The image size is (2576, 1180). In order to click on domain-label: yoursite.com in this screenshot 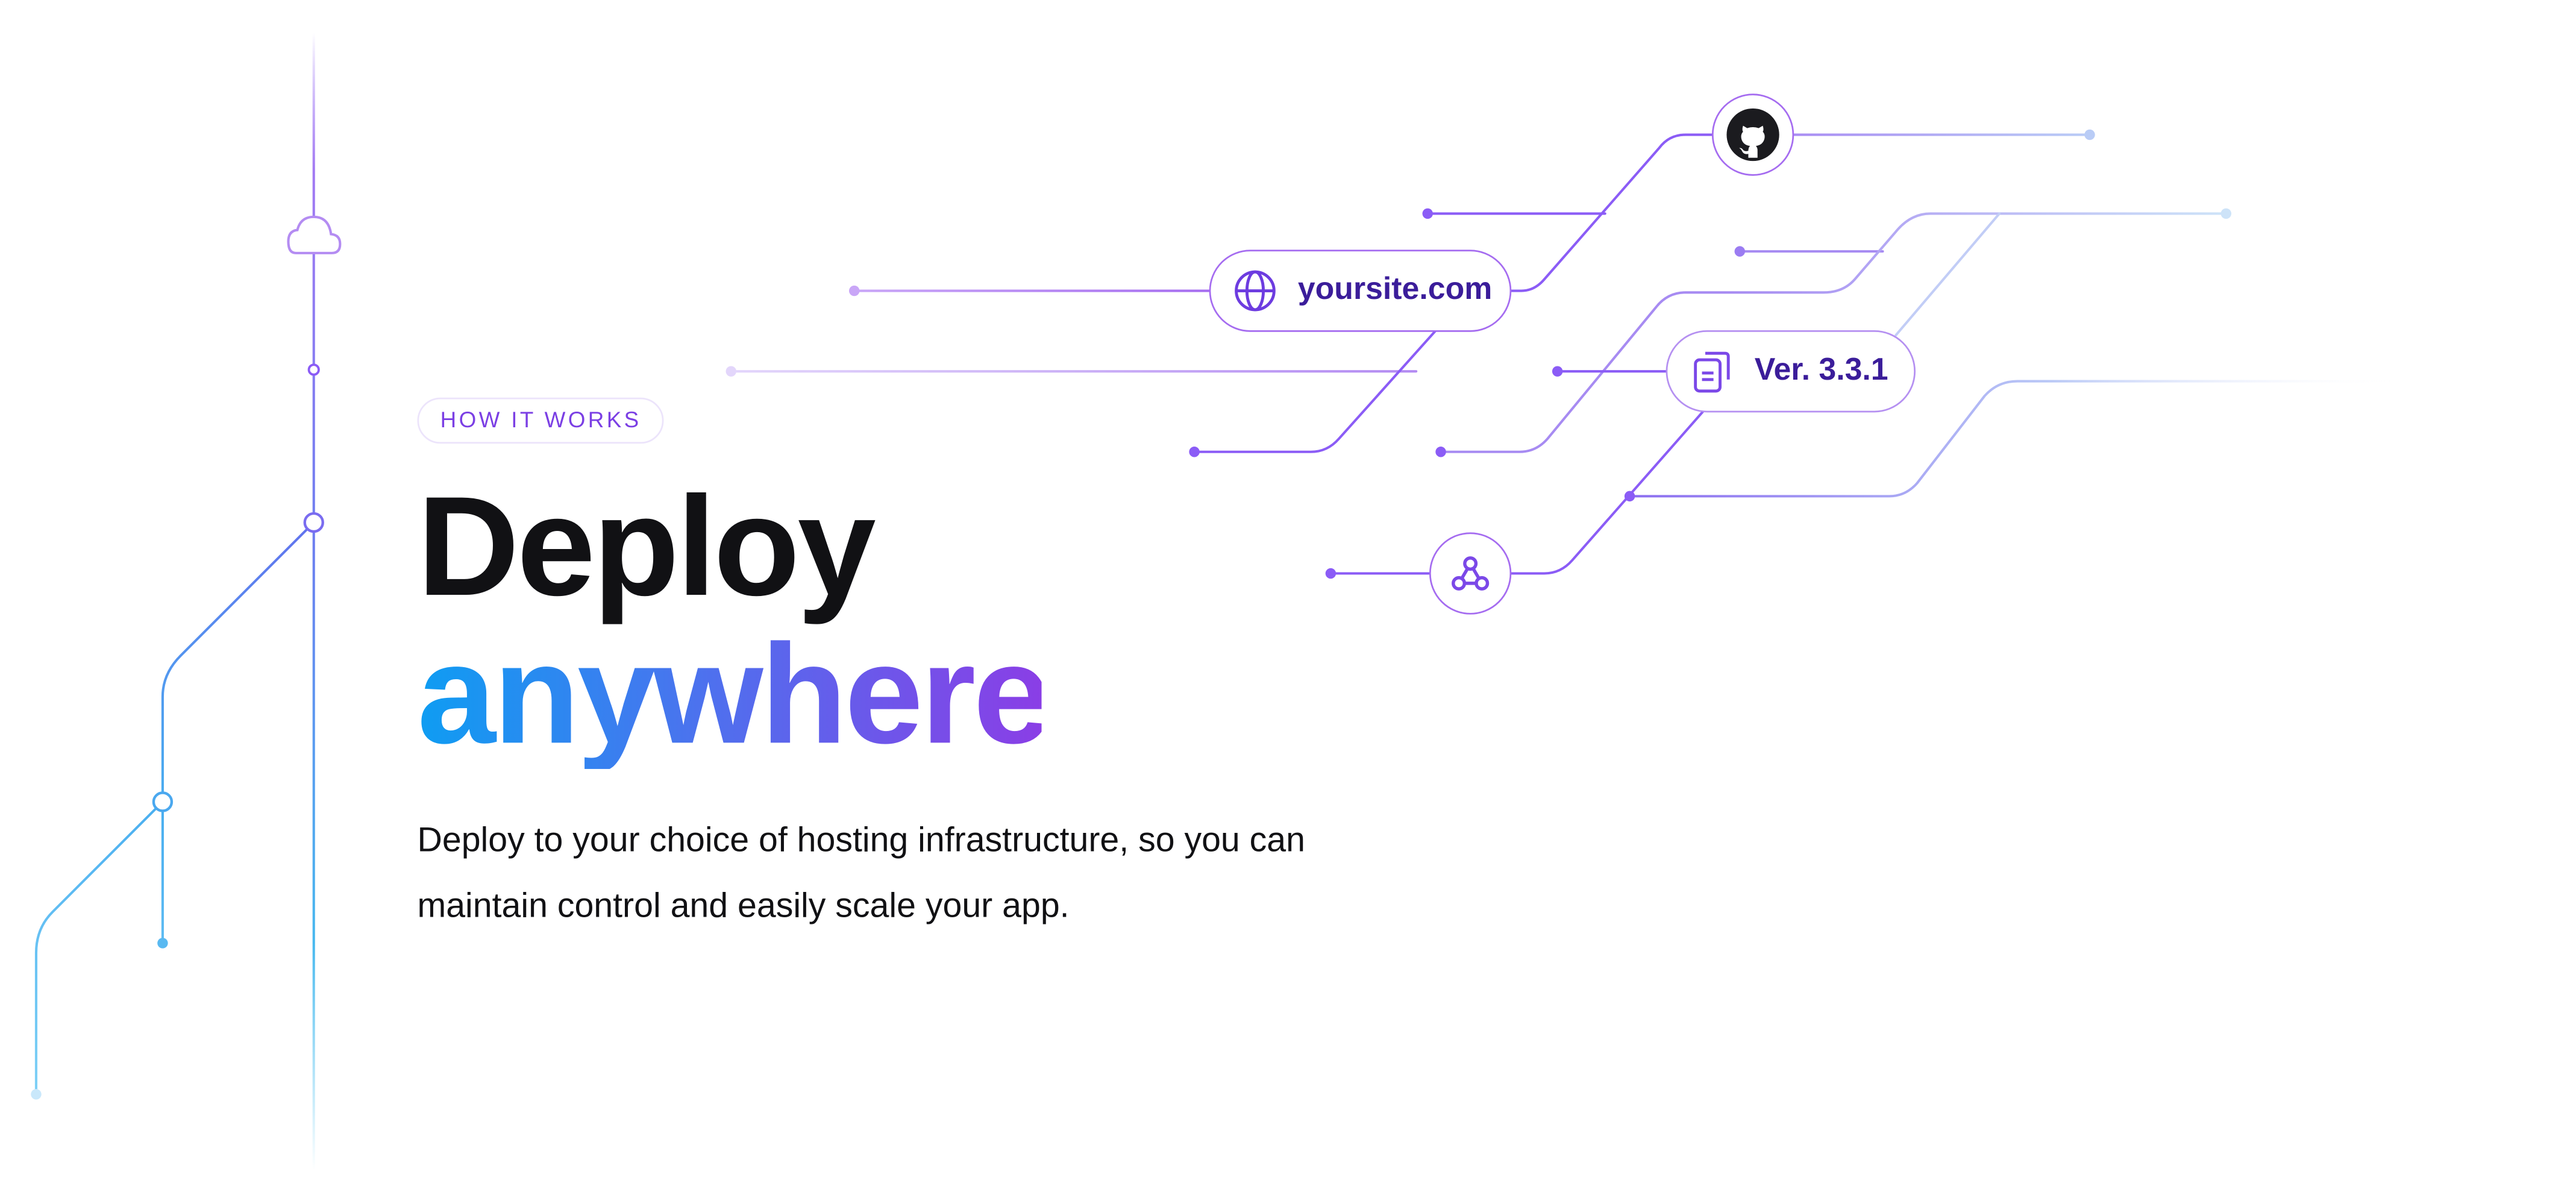, I will do `click(1395, 289)`.